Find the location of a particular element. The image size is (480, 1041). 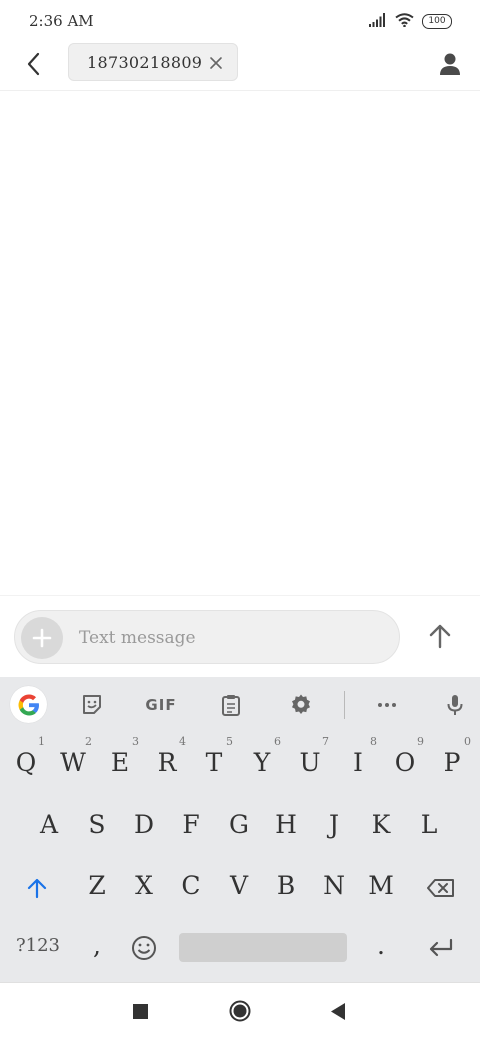

key-j: J is located at coordinates (334, 825).